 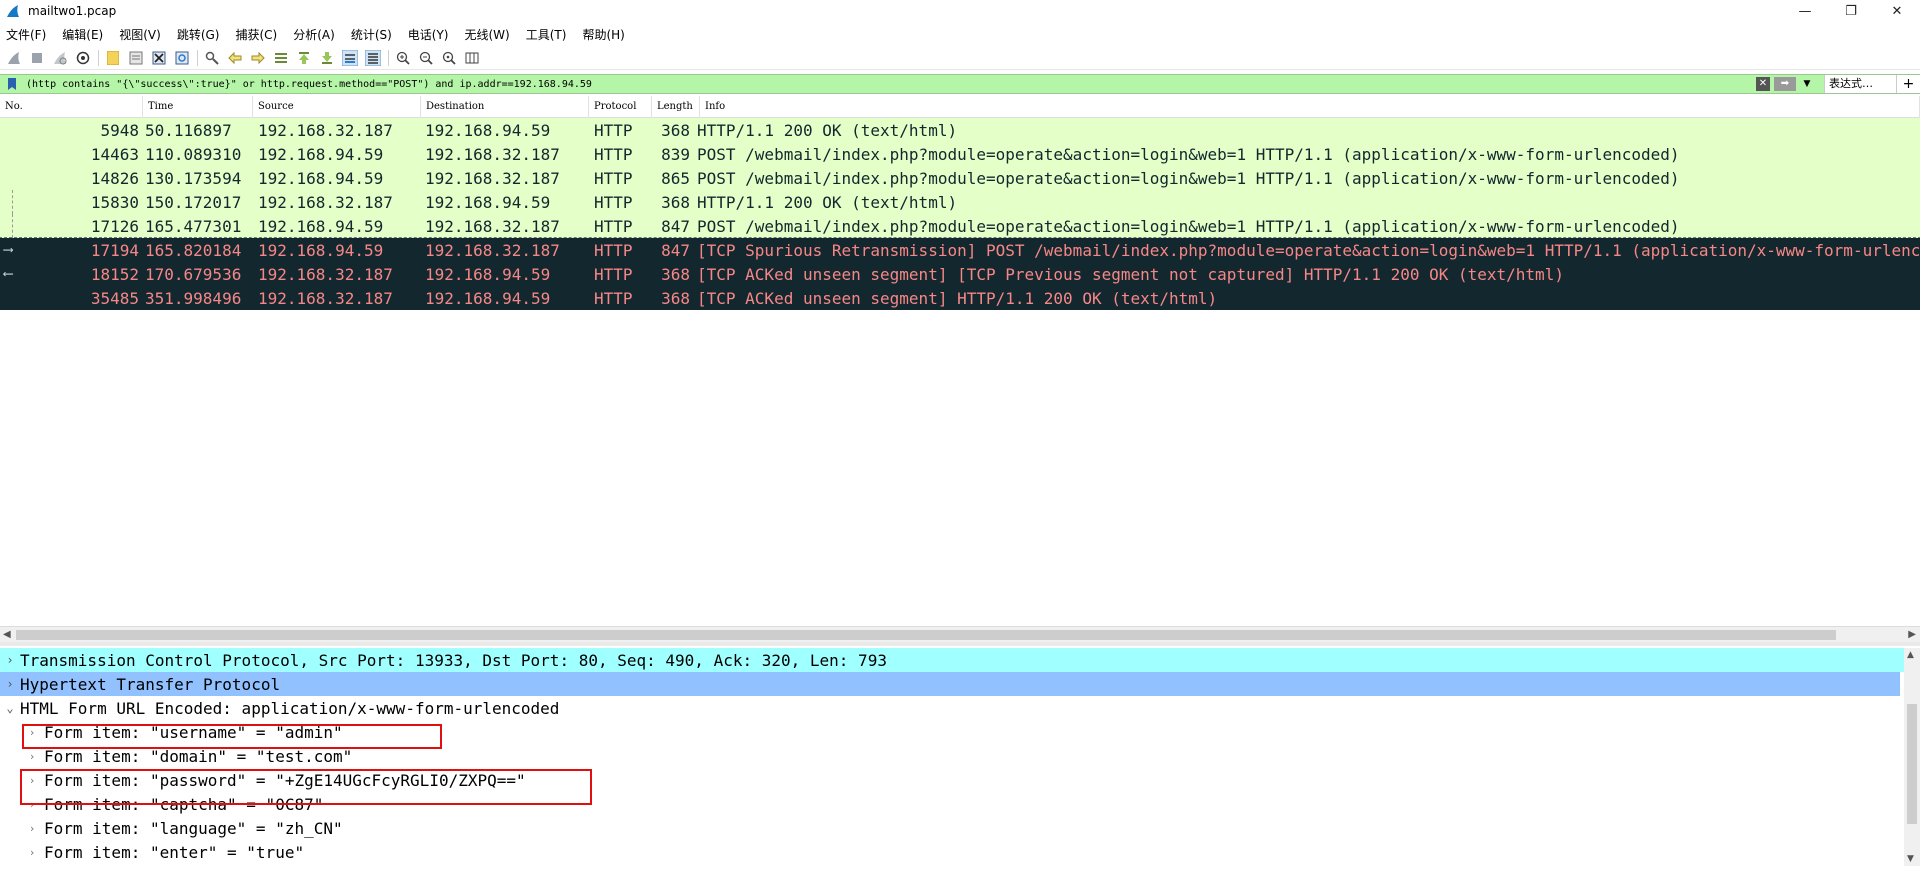 What do you see at coordinates (487, 34) in the screenshot?
I see `menu-wireless: 无线(W)` at bounding box center [487, 34].